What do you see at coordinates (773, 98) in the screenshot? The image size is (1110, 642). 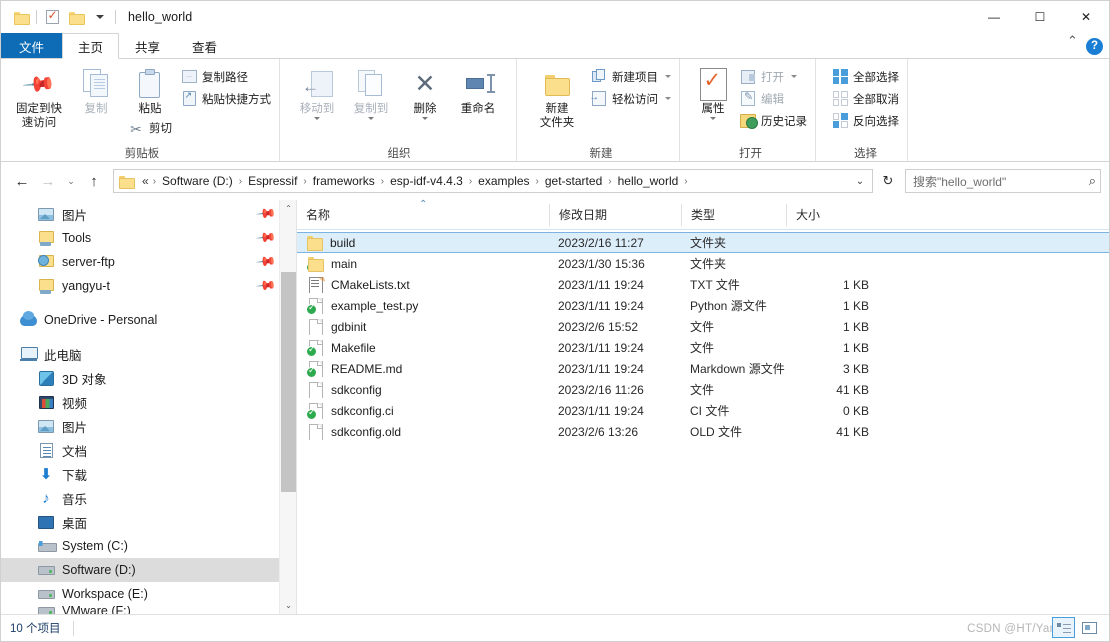 I see `edit-button: 编辑` at bounding box center [773, 98].